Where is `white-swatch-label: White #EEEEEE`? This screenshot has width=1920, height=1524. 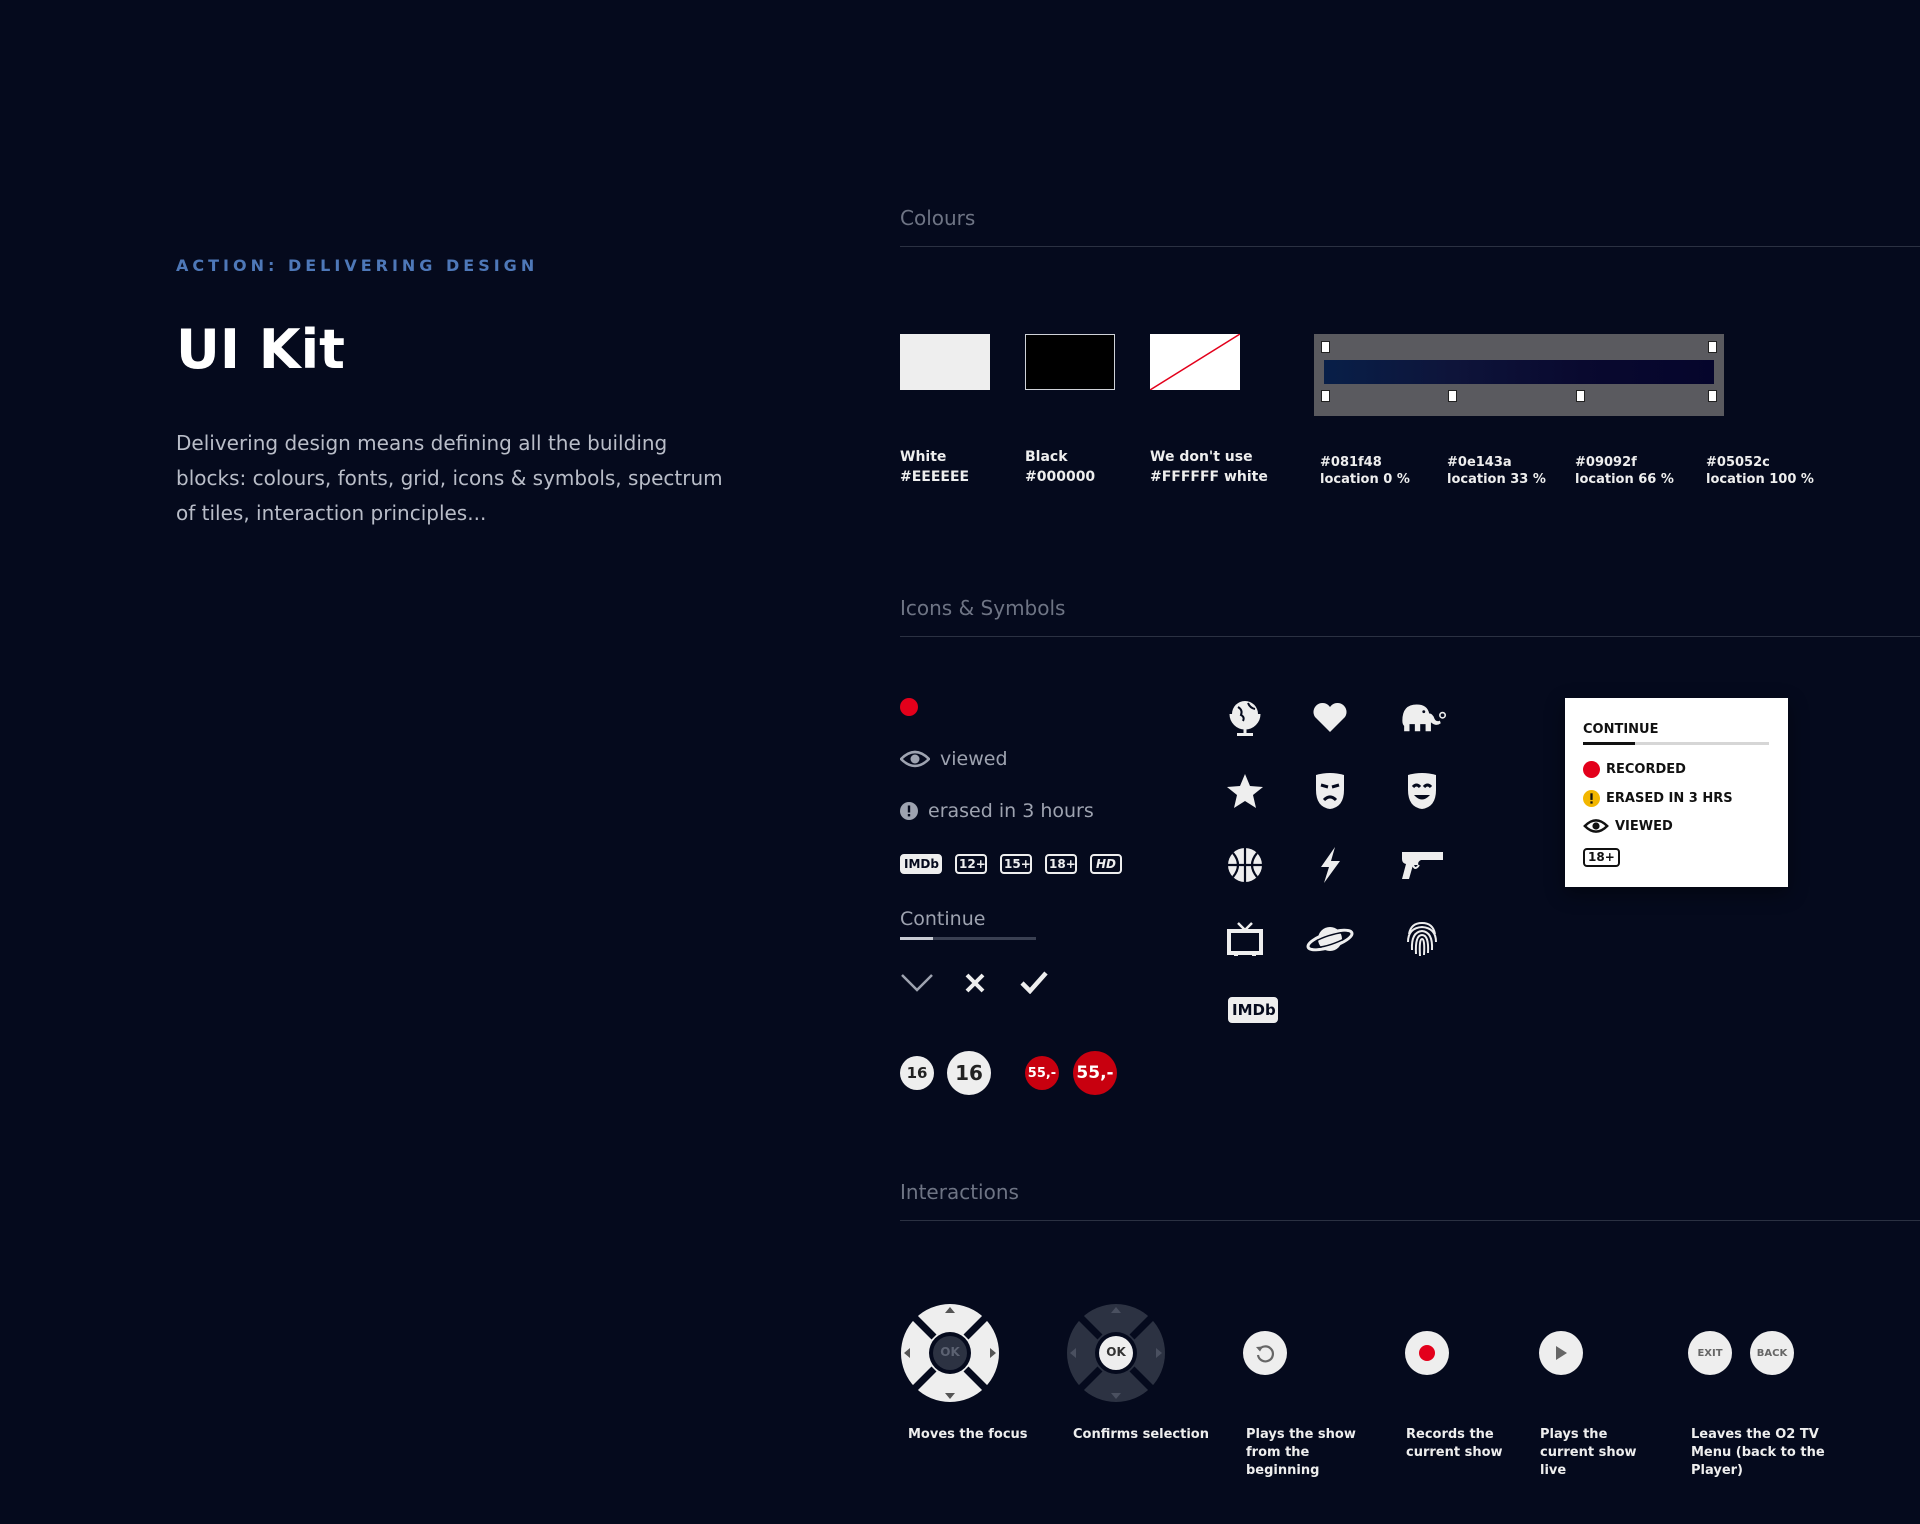 white-swatch-label: White #EEEEEE is located at coordinates (935, 467).